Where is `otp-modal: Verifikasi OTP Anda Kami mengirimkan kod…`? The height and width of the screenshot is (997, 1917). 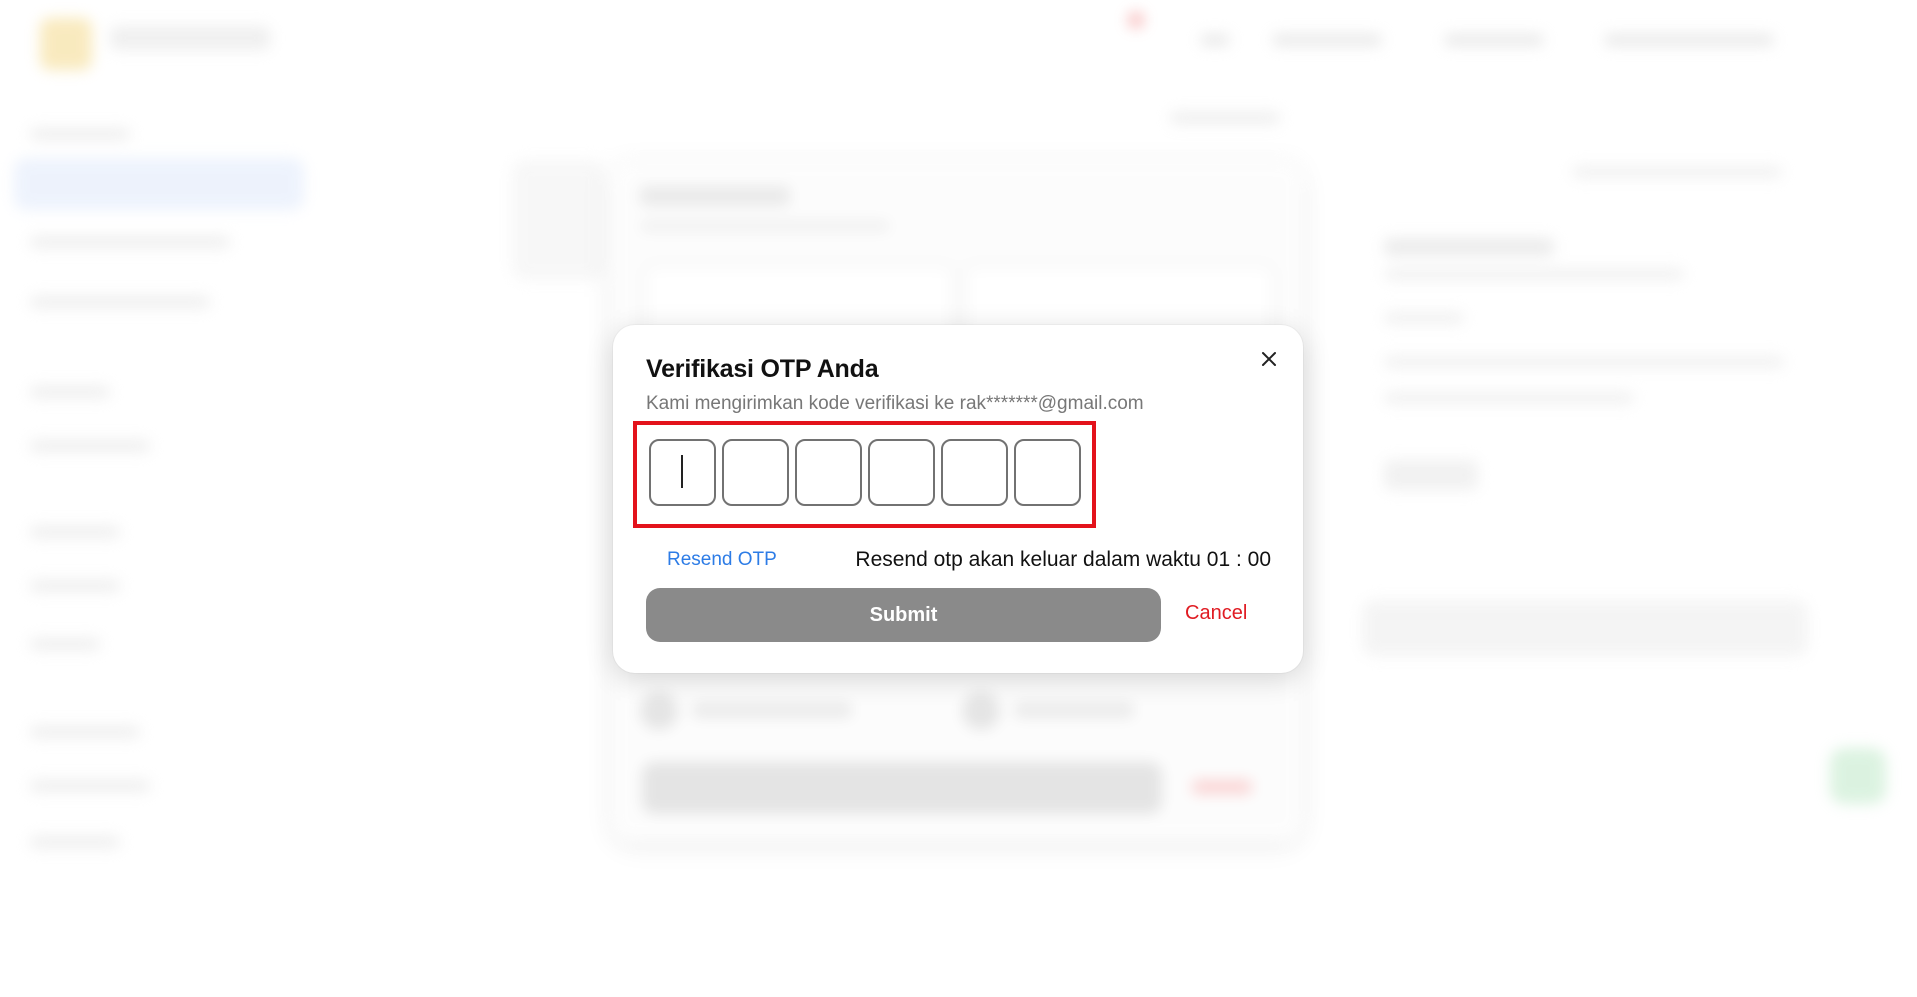
otp-modal: Verifikasi OTP Anda Kami mengirimkan kod… is located at coordinates (958, 499).